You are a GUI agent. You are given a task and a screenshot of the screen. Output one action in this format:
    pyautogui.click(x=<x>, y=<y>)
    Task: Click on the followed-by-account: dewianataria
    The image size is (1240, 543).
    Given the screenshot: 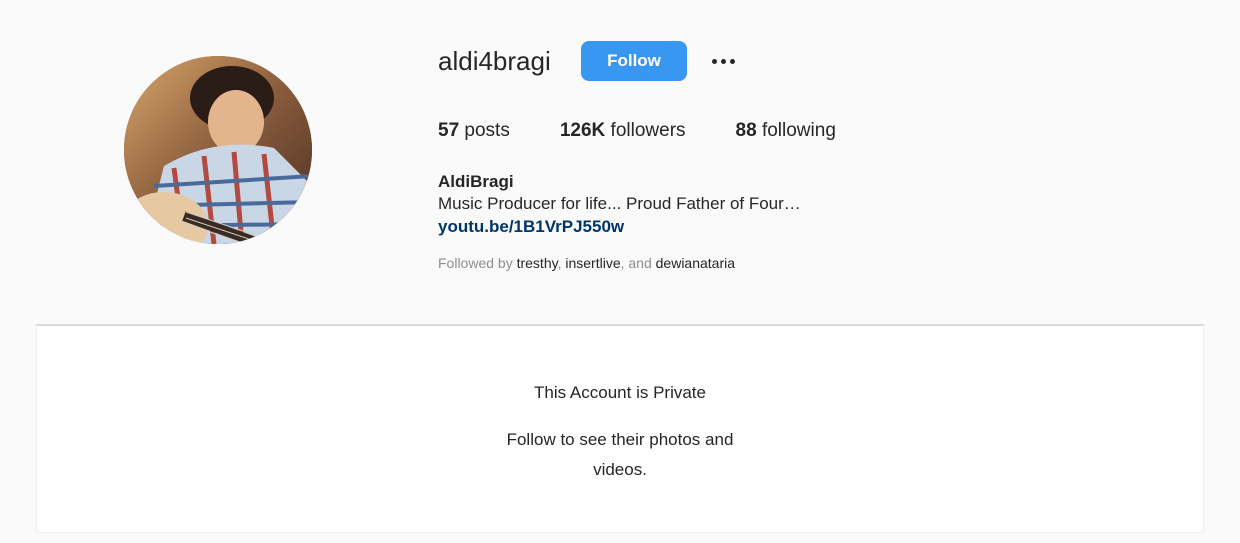 What is the action you would take?
    pyautogui.click(x=695, y=263)
    